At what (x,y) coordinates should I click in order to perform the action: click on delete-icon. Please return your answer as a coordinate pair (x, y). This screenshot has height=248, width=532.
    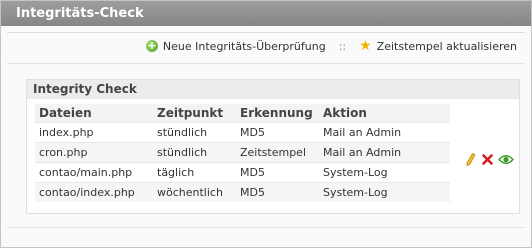
    Looking at the image, I should click on (487, 159).